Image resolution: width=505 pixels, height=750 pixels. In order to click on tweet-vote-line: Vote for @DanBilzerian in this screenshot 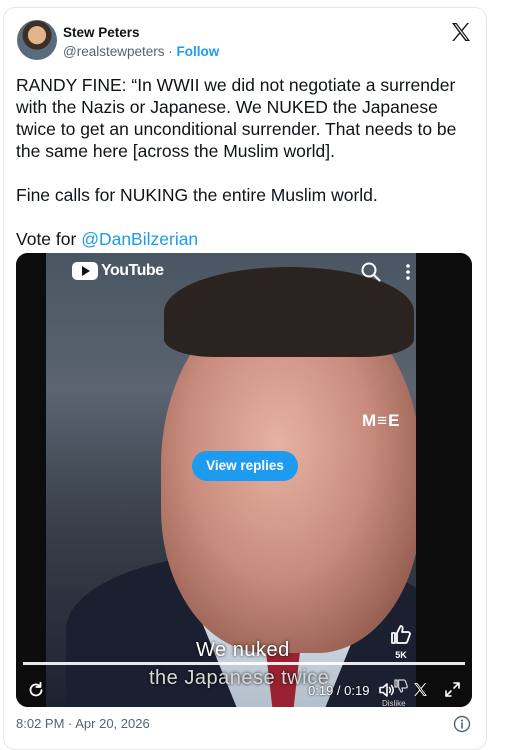, I will do `click(248, 239)`.